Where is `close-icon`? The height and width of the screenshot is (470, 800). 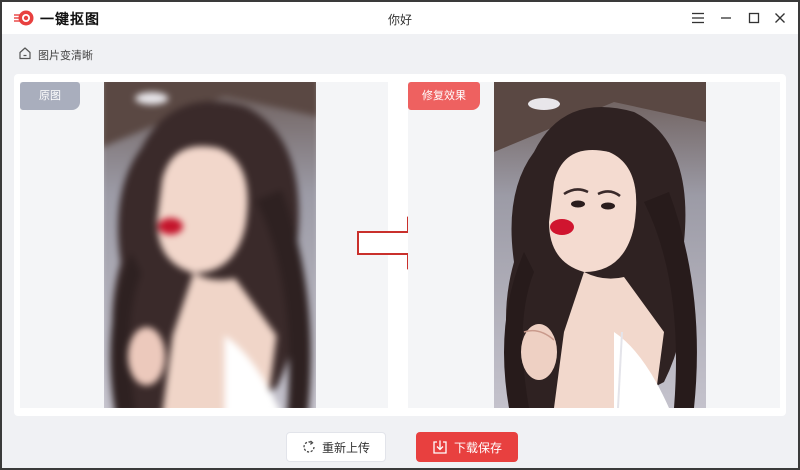 close-icon is located at coordinates (780, 18).